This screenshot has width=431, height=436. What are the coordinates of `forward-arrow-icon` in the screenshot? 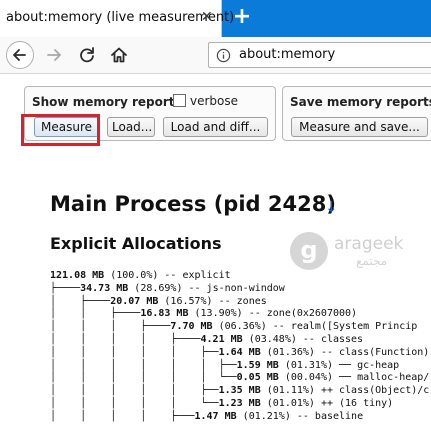 It's located at (54, 55).